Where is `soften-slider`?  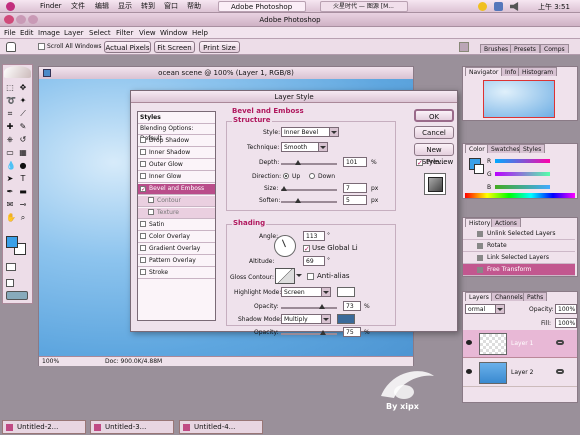 soften-slider is located at coordinates (309, 200).